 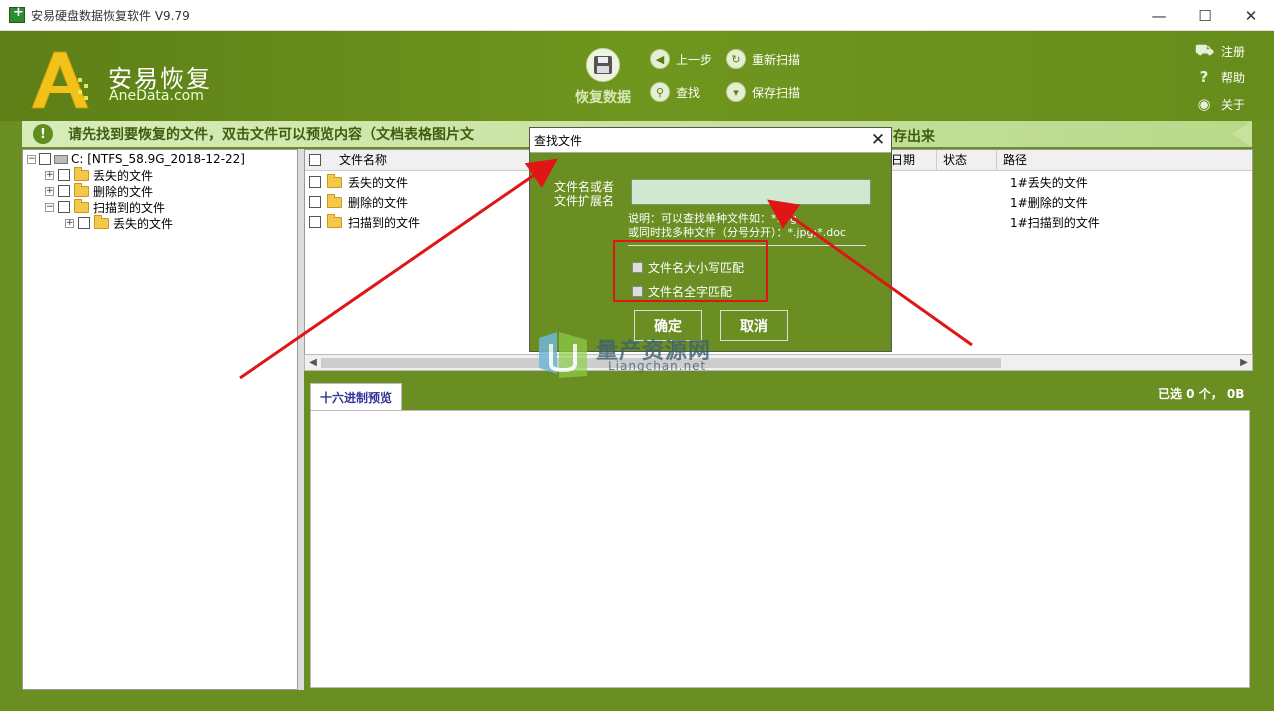 I want to click on tree-node-lost: + 丢失的文件, so click(x=99, y=174).